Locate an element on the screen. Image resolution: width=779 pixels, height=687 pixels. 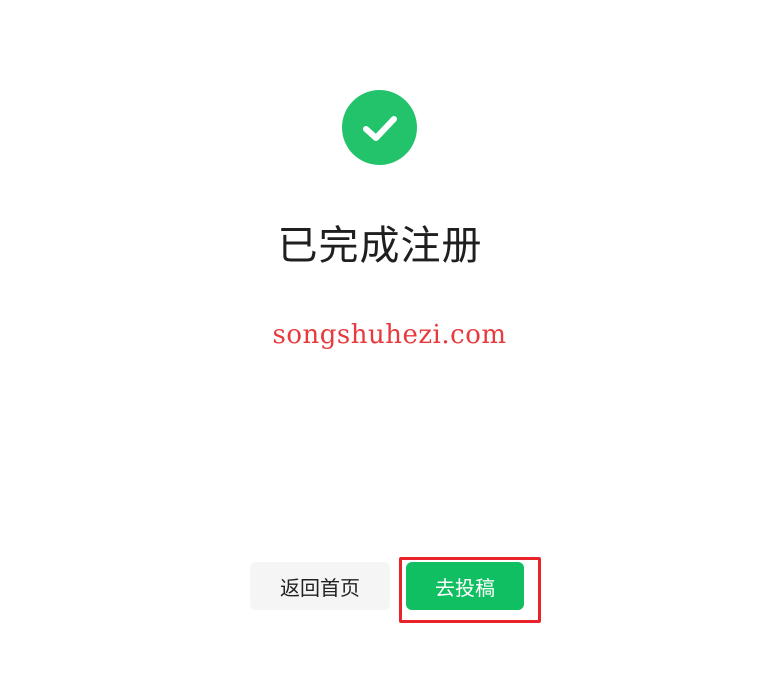
checkmark-icon is located at coordinates (379, 128).